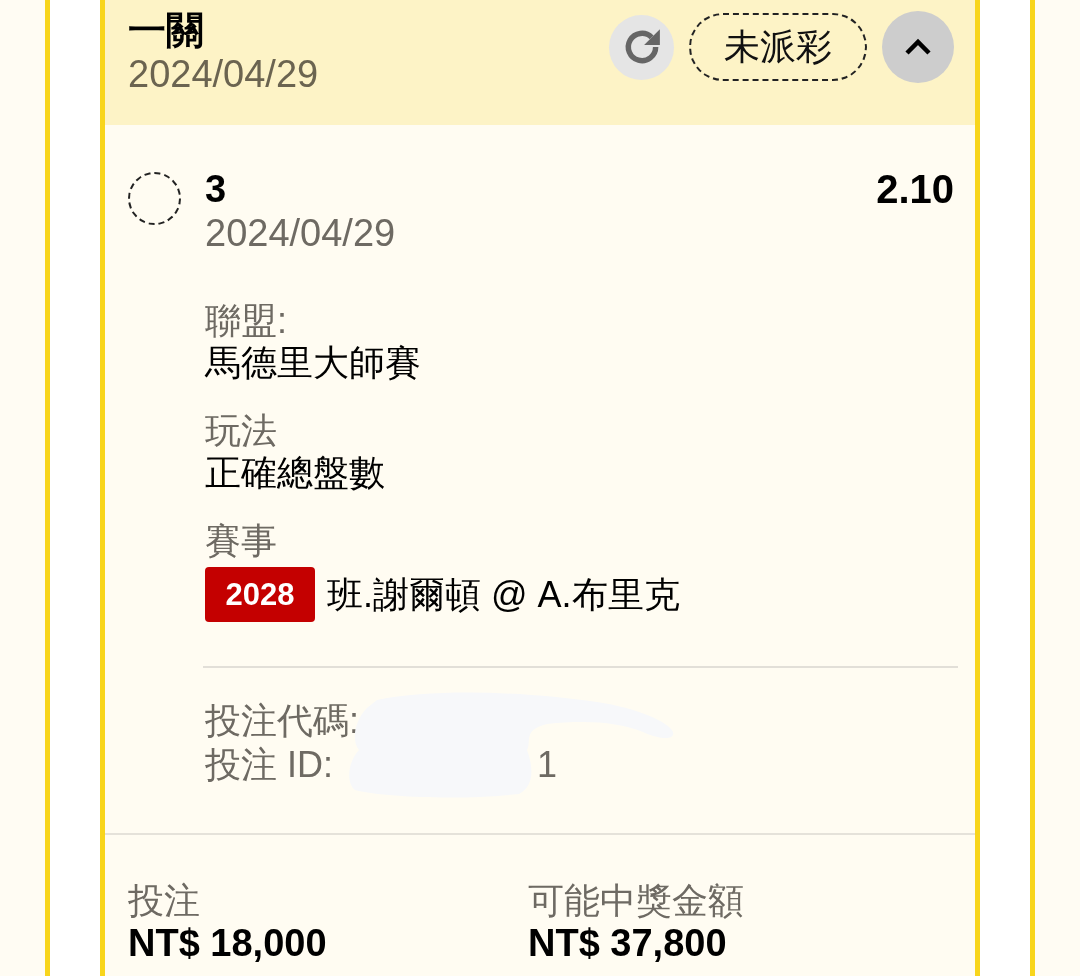 Image resolution: width=1080 pixels, height=976 pixels. What do you see at coordinates (154, 198) in the screenshot?
I see `dashed-circle-icon` at bounding box center [154, 198].